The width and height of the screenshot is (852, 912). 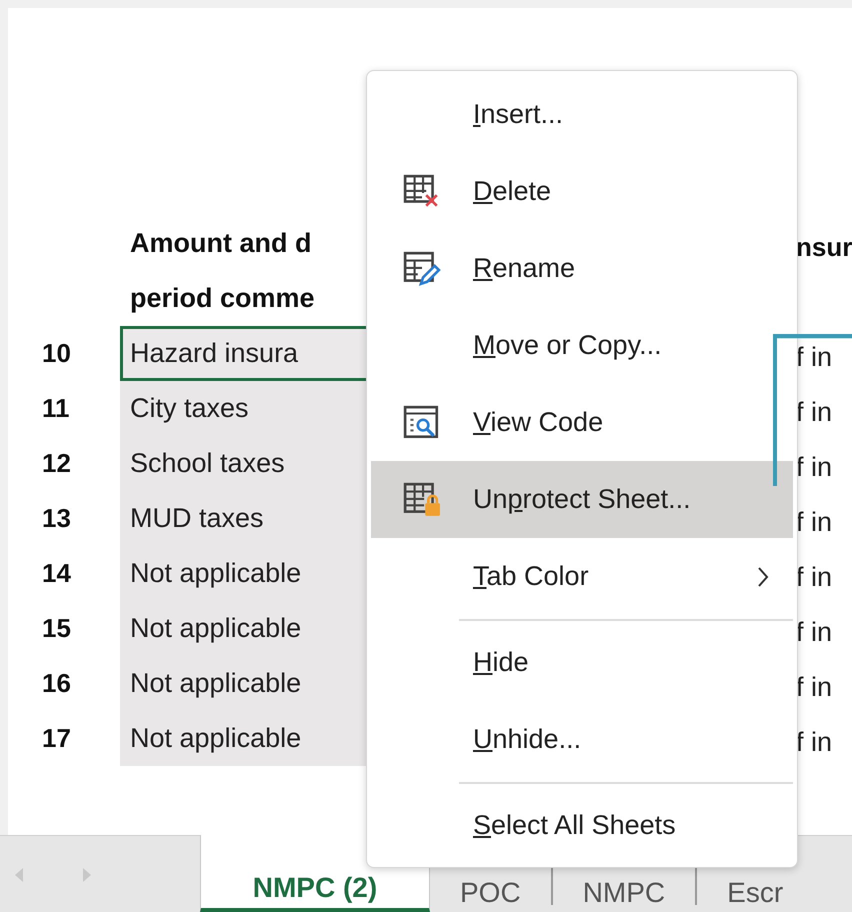 What do you see at coordinates (56, 463) in the screenshot?
I see `row-number: 12` at bounding box center [56, 463].